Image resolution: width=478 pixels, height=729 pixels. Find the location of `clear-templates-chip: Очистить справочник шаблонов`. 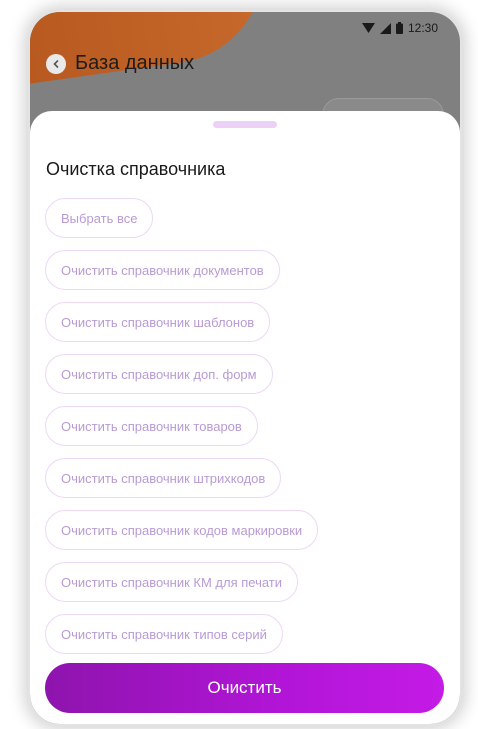

clear-templates-chip: Очистить справочник шаблонов is located at coordinates (158, 322).